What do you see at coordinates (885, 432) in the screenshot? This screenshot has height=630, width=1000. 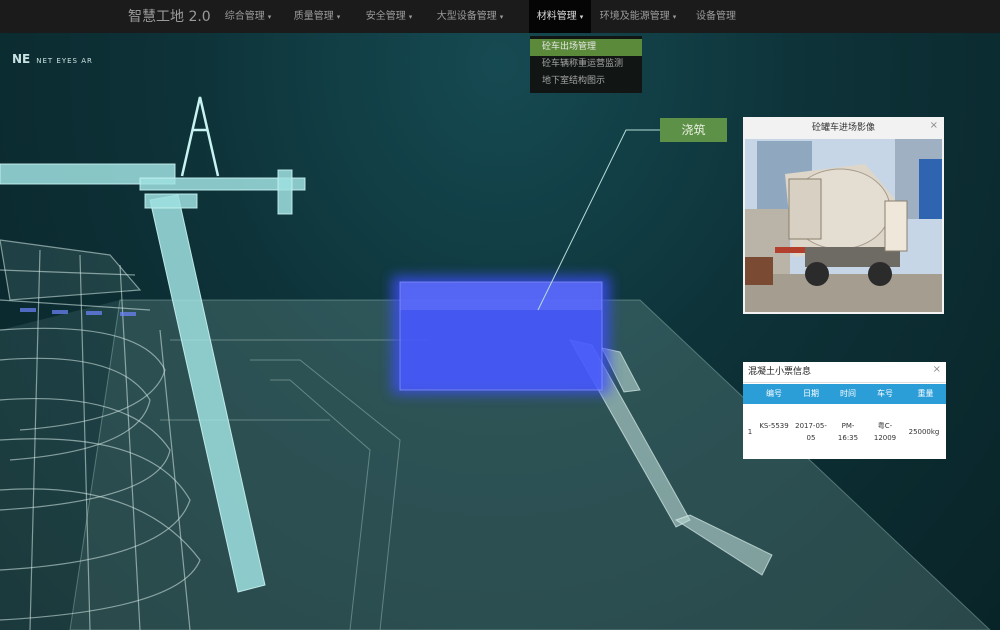 I see `cell-plate: 粤C-12009` at bounding box center [885, 432].